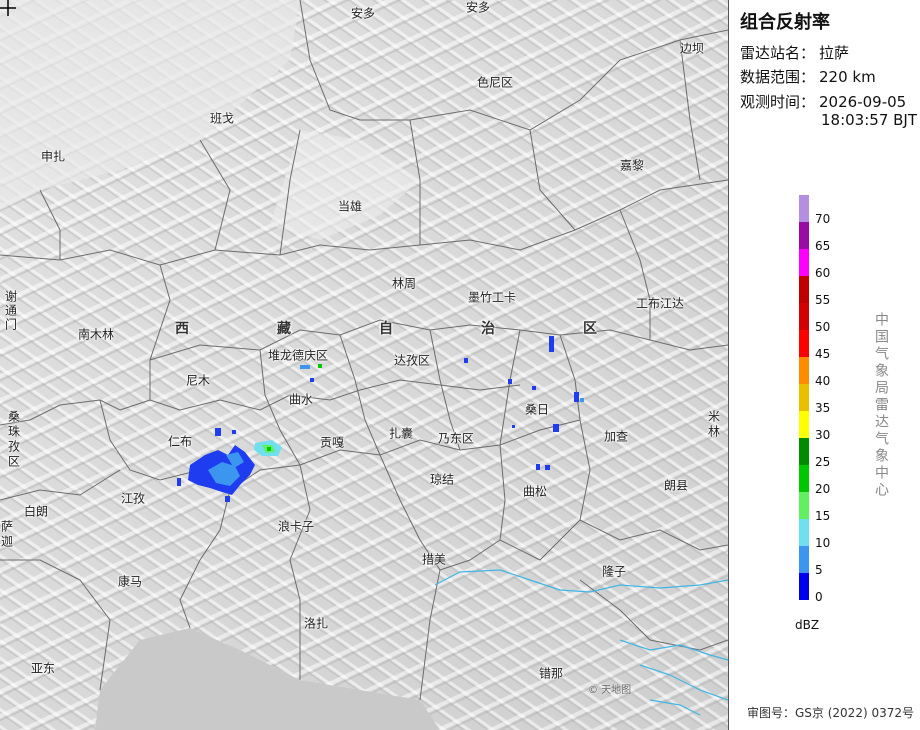  I want to click on place-label: 嘉黎, so click(632, 165).